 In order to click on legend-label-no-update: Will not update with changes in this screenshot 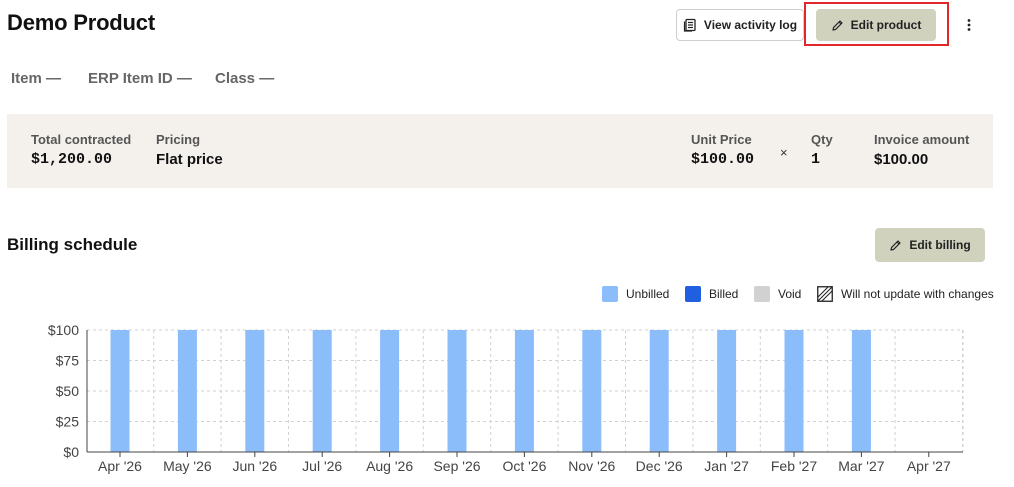, I will do `click(917, 294)`.